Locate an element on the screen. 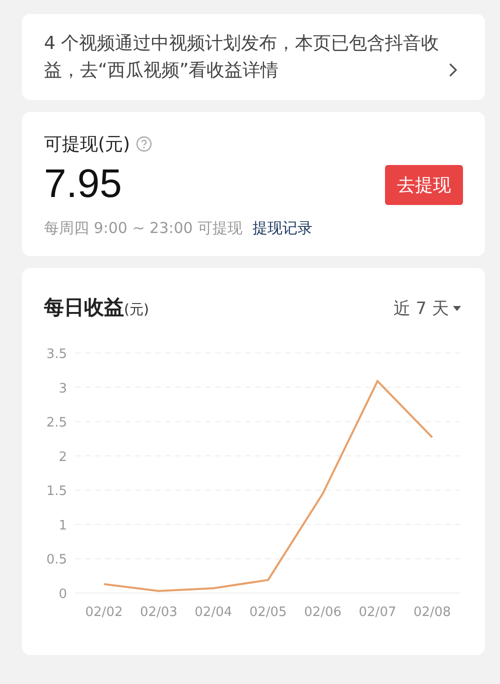 The width and height of the screenshot is (500, 684). notice-card: 4 个视频通过中视频计划发布，本页已包含抖音收益，去“西瓜视频”看收益详情 is located at coordinates (253, 57).